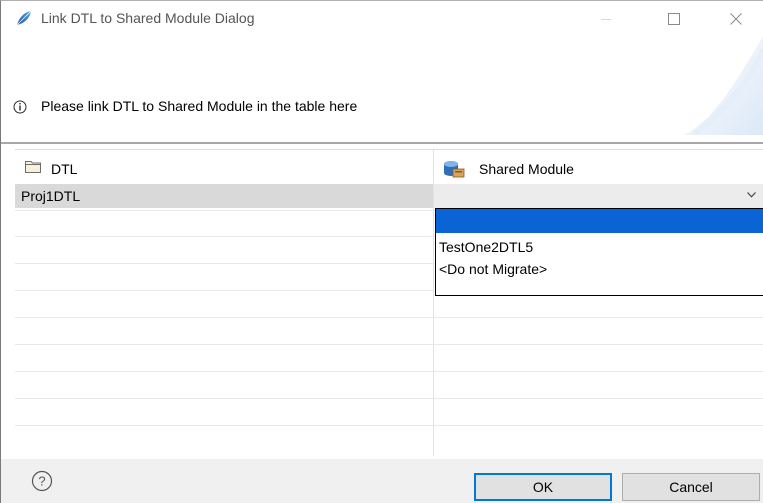  What do you see at coordinates (598, 167) in the screenshot?
I see `column-header-shared-module: Shared Module` at bounding box center [598, 167].